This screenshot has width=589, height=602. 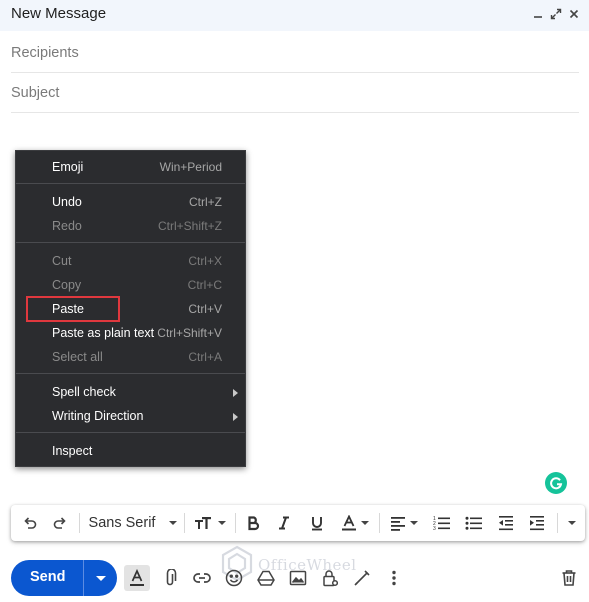 I want to click on formatting-toolbar: Sans Serif 123, so click(x=298, y=523).